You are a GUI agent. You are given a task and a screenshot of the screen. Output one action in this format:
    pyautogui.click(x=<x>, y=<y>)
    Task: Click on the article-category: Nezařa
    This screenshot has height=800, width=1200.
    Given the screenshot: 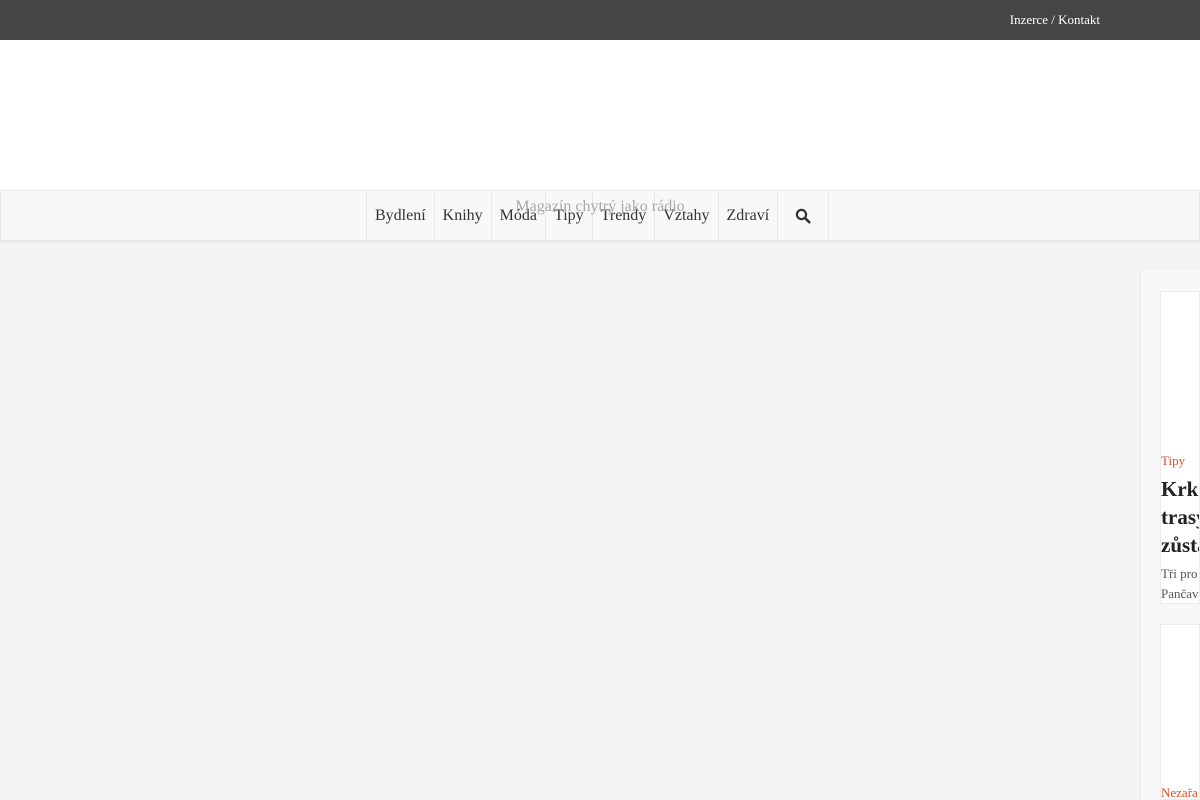 What is the action you would take?
    pyautogui.click(x=1179, y=792)
    